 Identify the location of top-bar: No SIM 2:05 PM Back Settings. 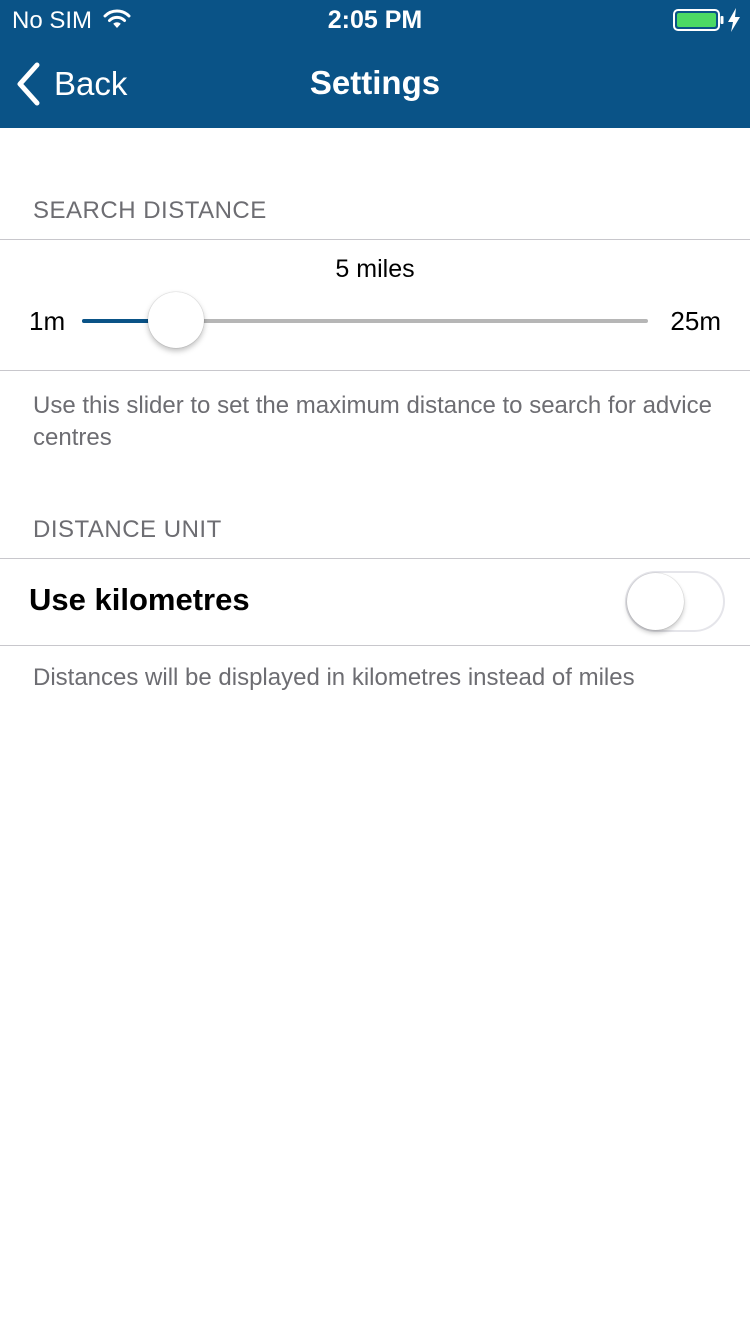
(375, 64).